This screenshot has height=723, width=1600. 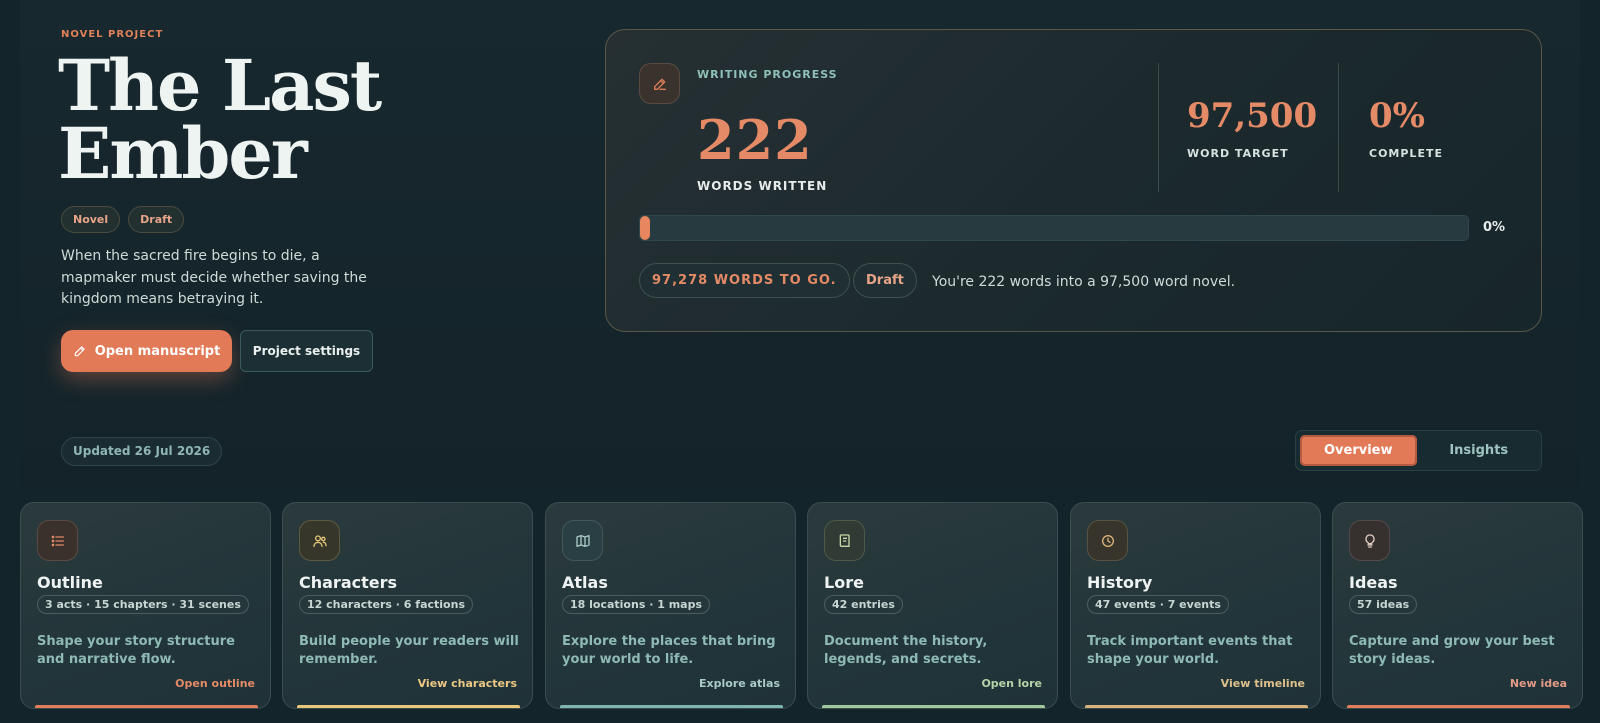 What do you see at coordinates (183, 153) in the screenshot?
I see `title-line-2: Ember` at bounding box center [183, 153].